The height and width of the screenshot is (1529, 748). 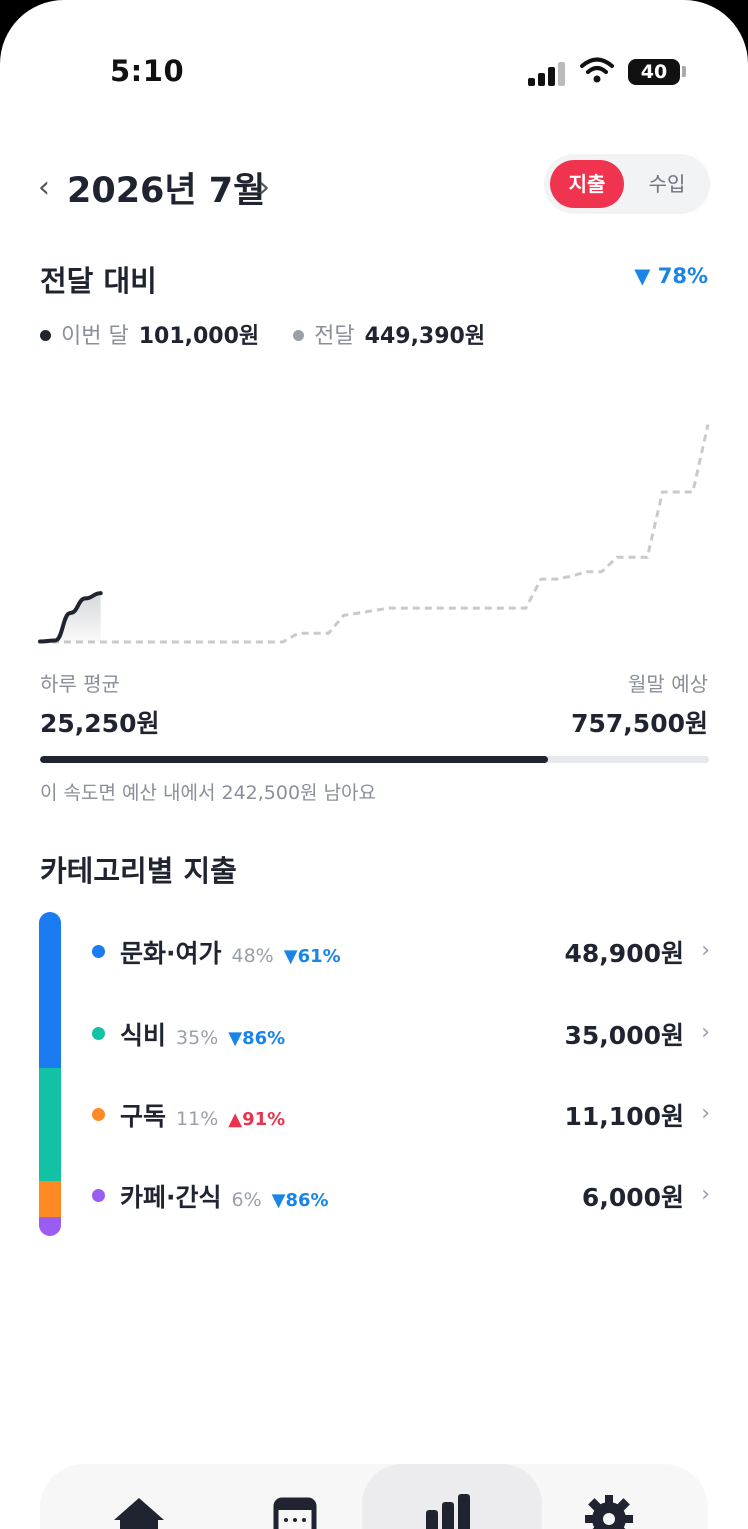 I want to click on category-row: 문화·여가 48% ▼61% 48,900원 ›, so click(x=402, y=952).